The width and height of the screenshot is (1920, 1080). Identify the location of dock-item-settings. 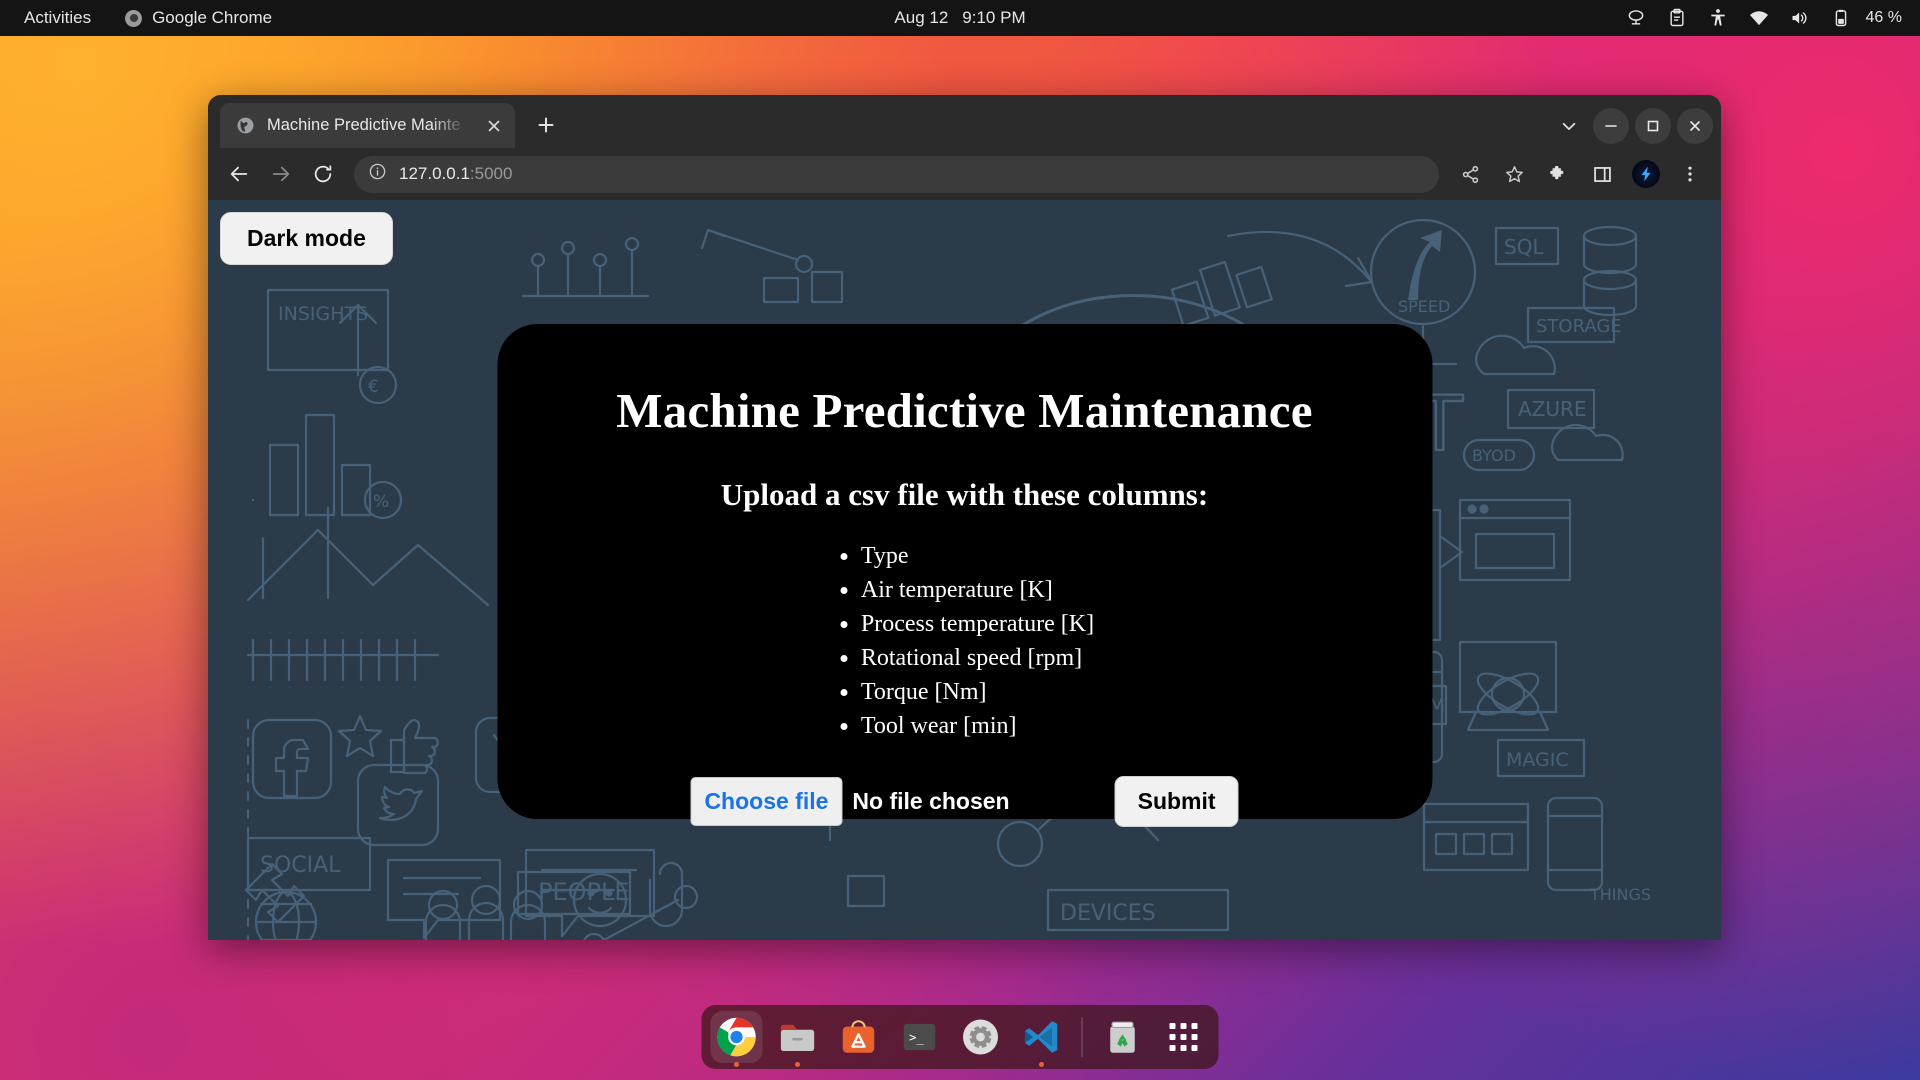
(981, 1037).